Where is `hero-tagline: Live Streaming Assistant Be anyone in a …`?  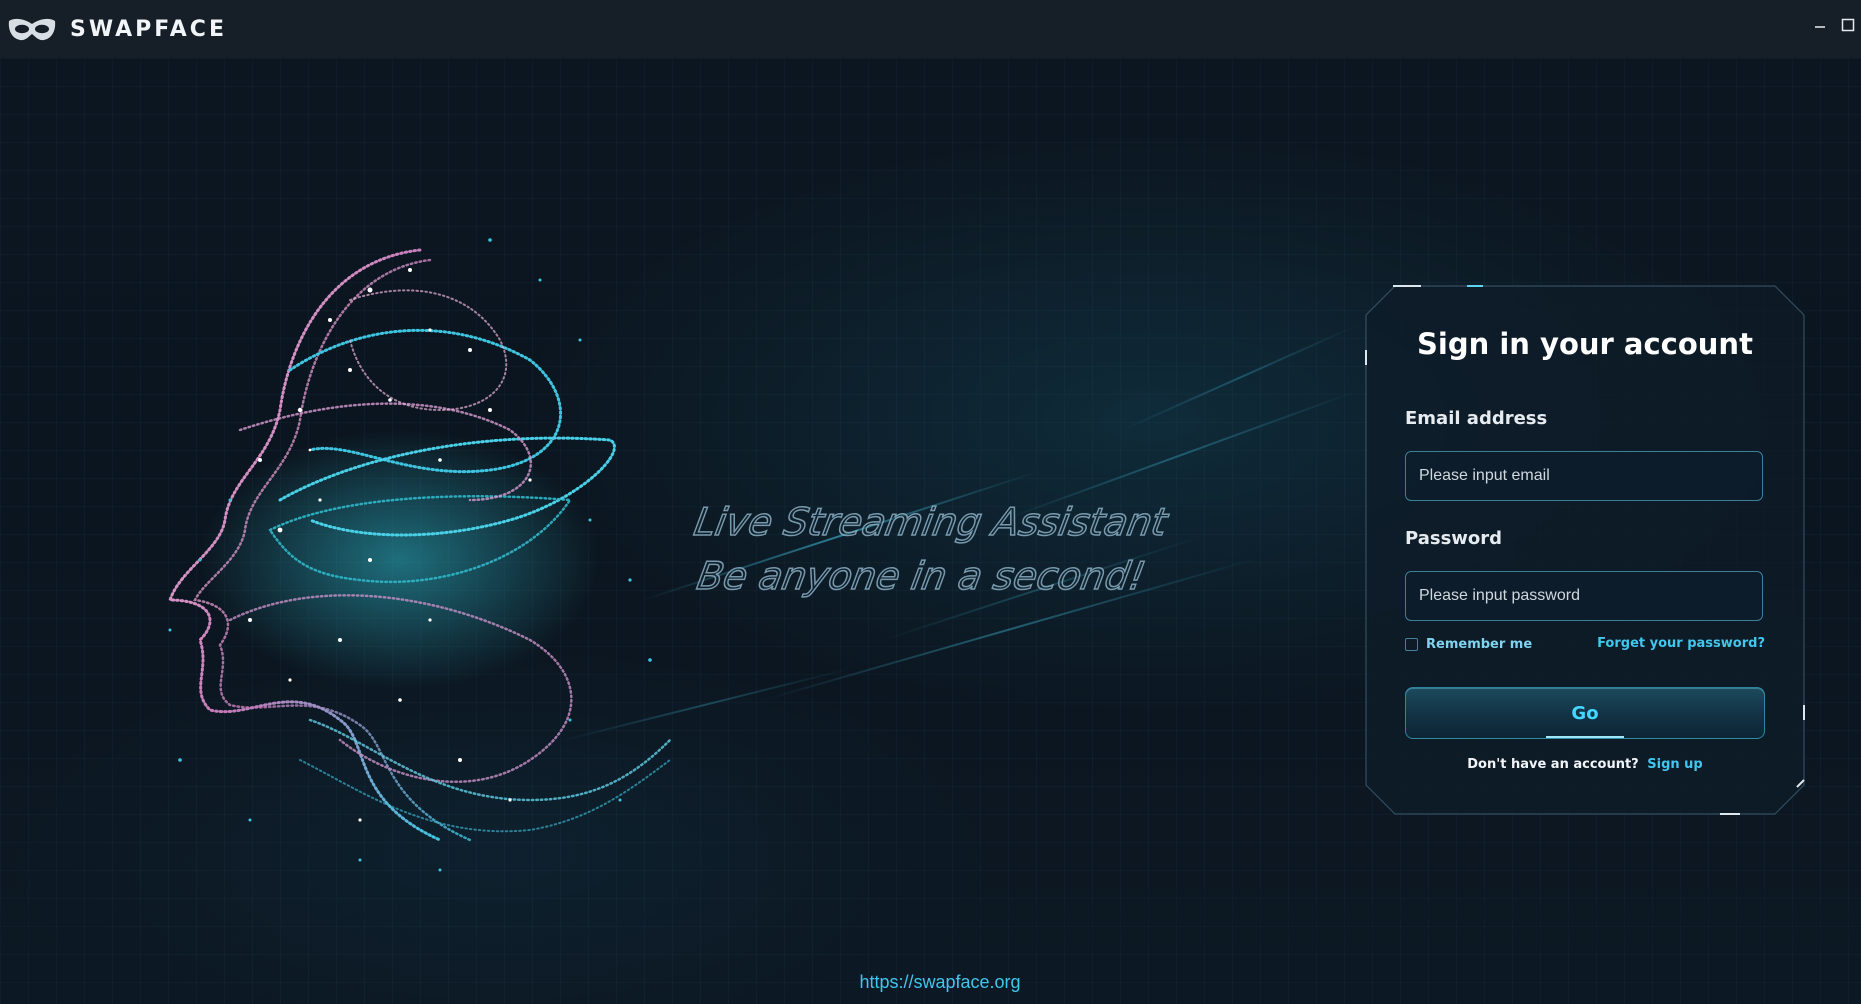
hero-tagline: Live Streaming Assistant Be anyone in a … is located at coordinates (925, 549).